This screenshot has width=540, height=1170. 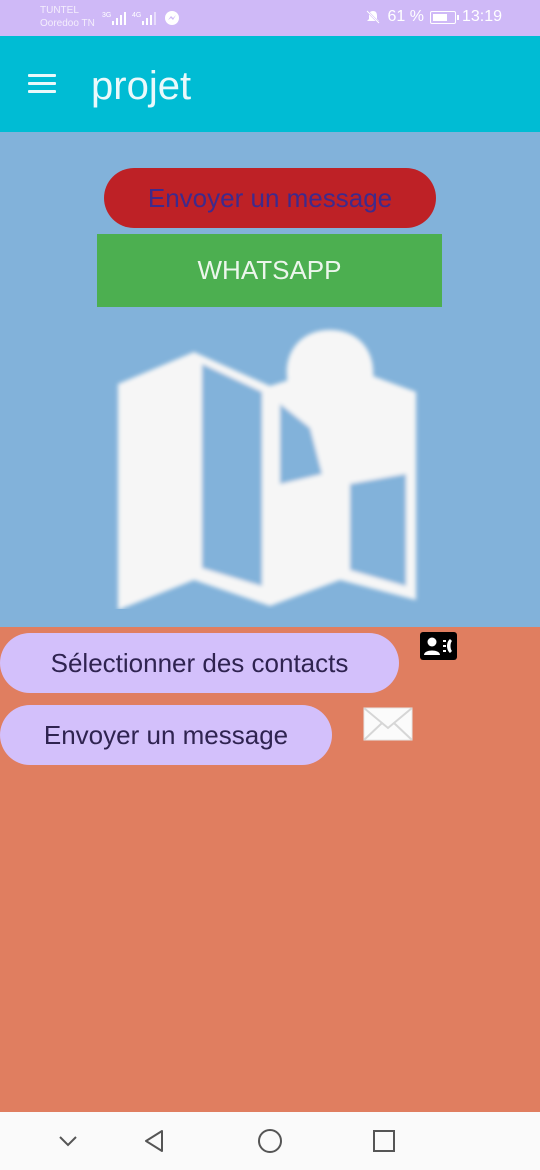 I want to click on mute-icon, so click(x=373, y=17).